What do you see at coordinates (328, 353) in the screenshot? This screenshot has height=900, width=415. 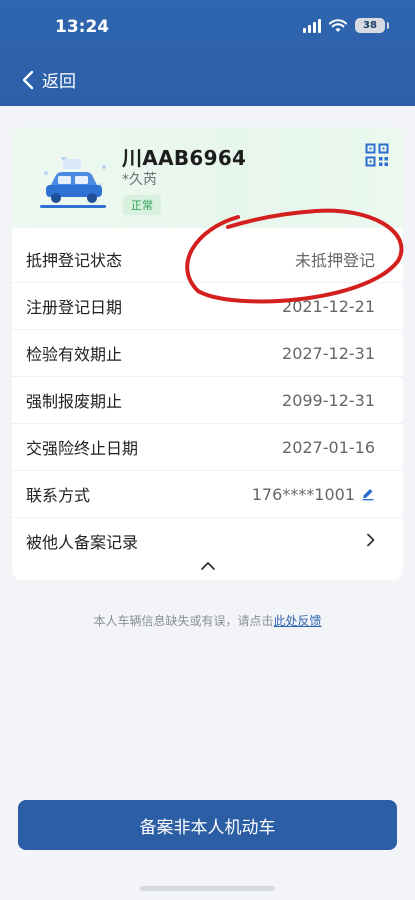 I see `row-value: 2027-12-31` at bounding box center [328, 353].